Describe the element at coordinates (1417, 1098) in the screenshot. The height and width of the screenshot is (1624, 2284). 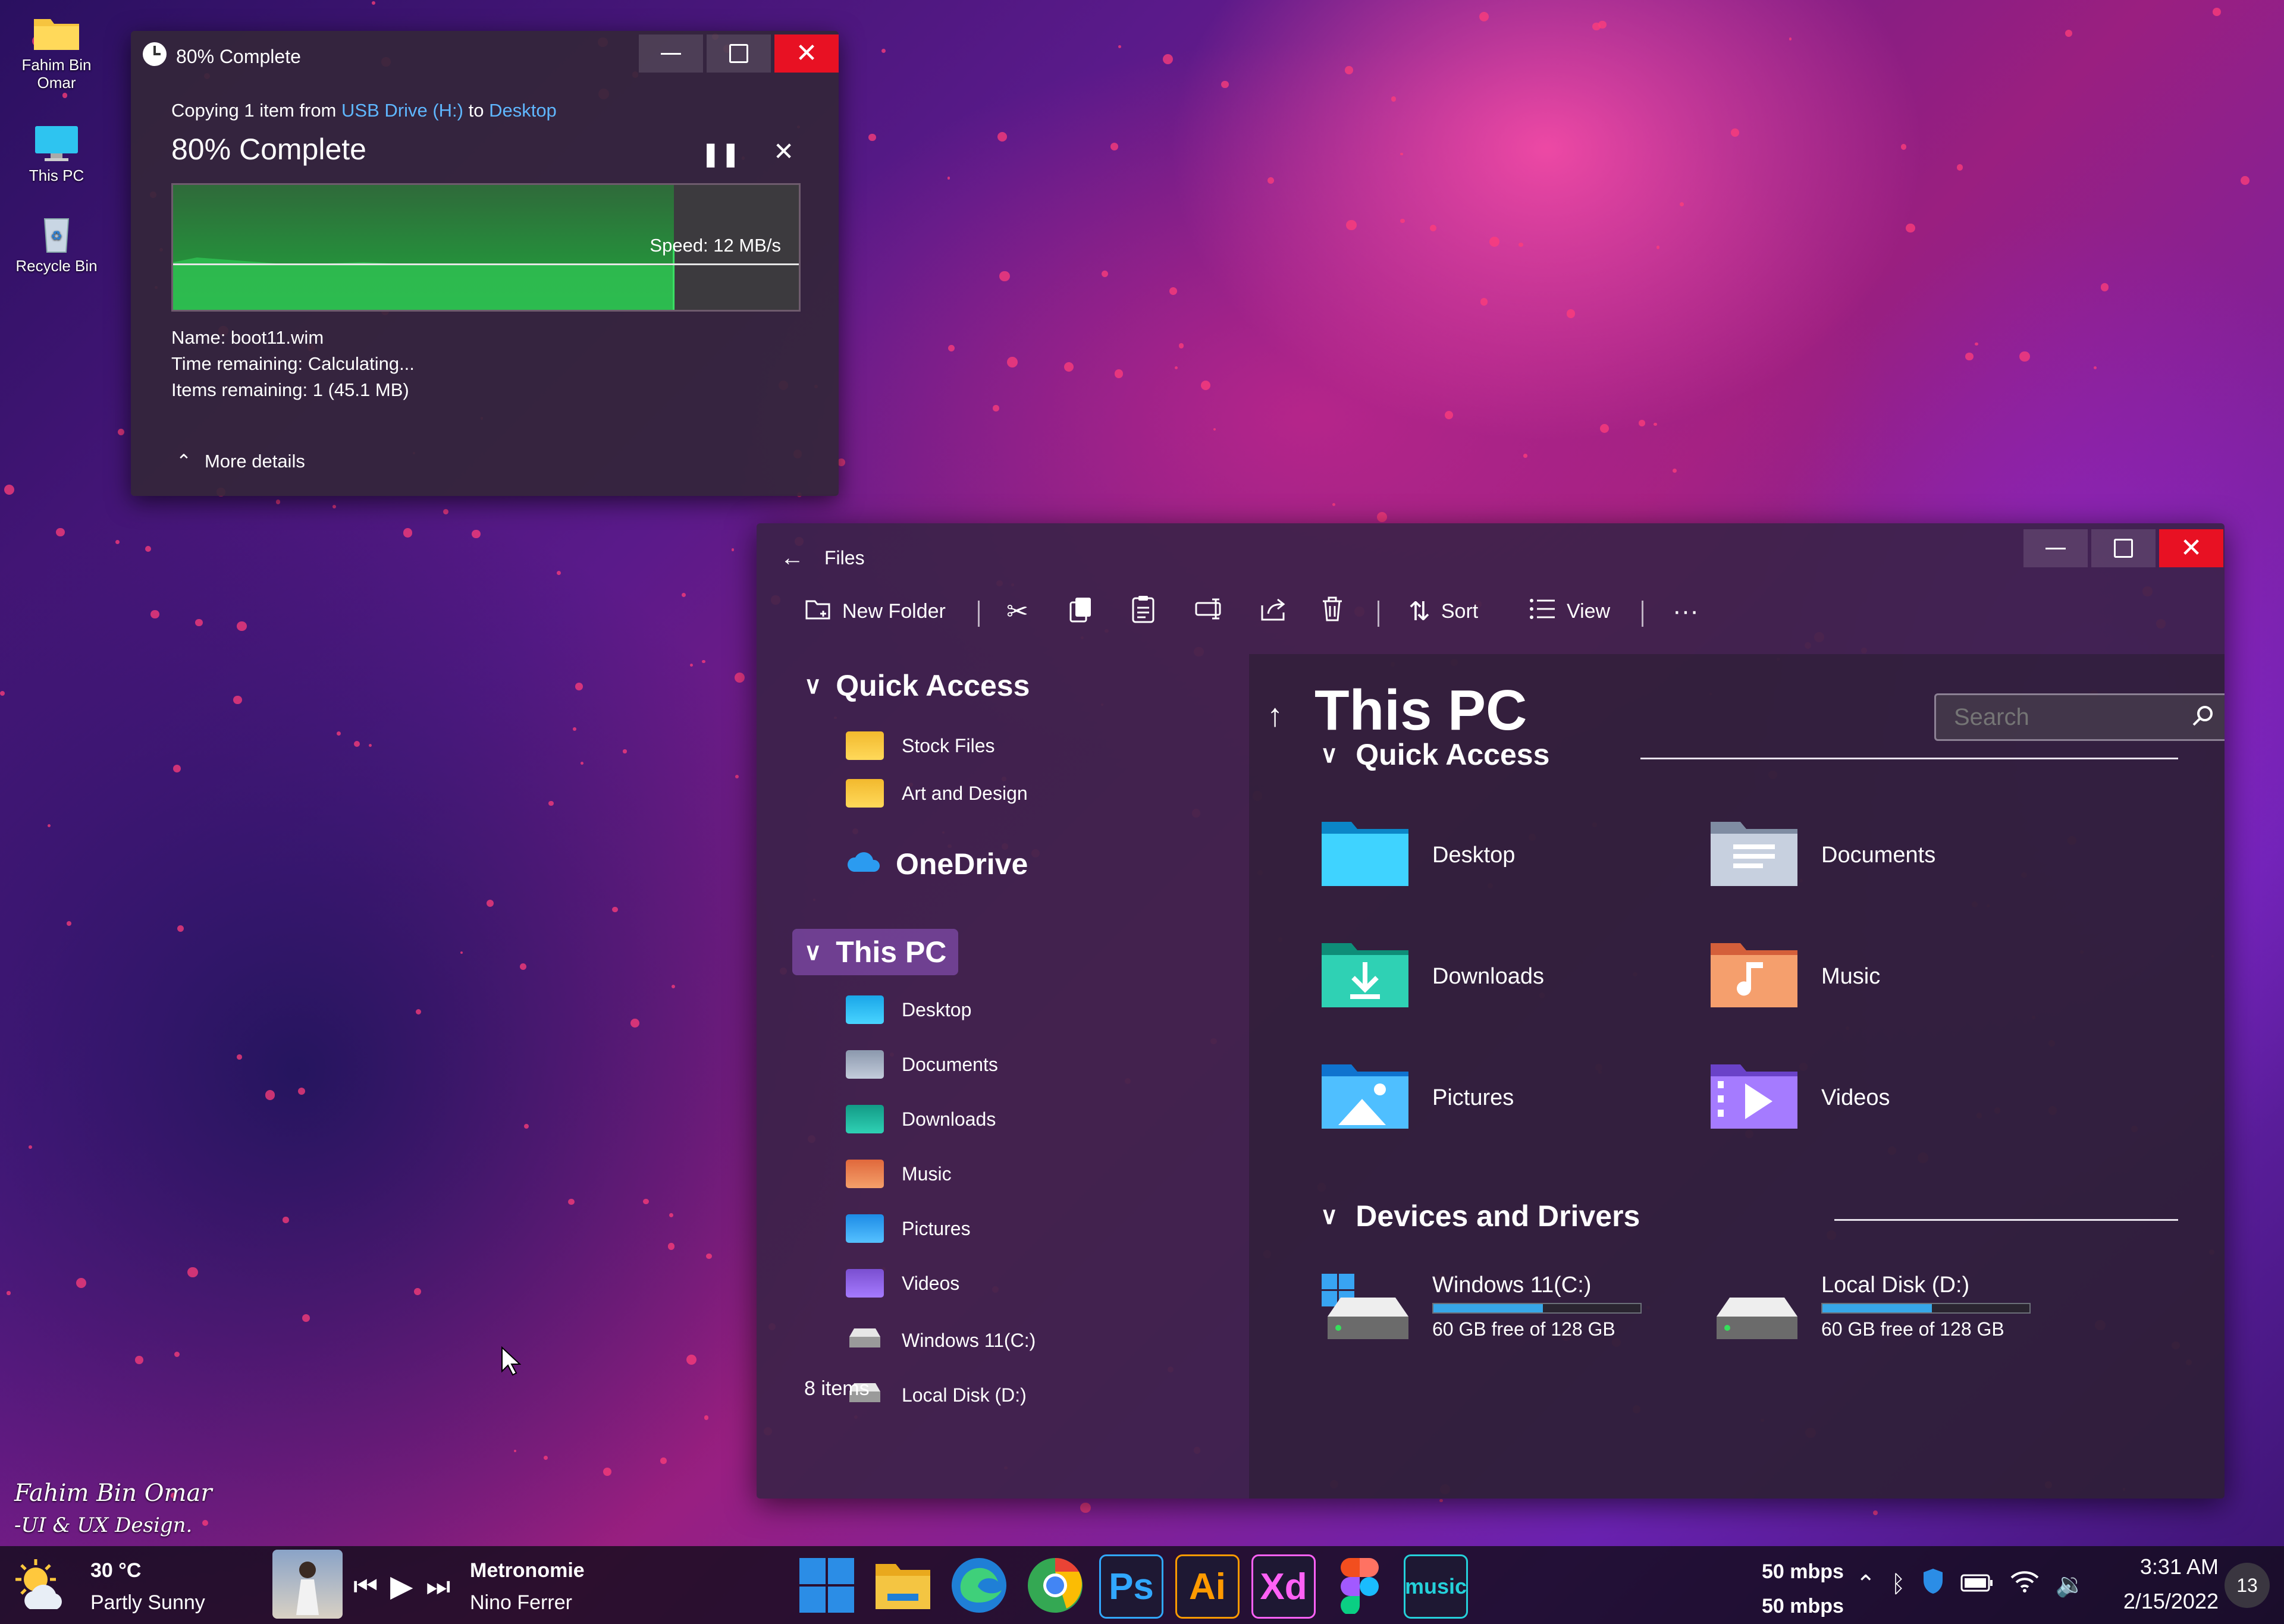
I see `folder-tile-pictures: Pictures` at that location.